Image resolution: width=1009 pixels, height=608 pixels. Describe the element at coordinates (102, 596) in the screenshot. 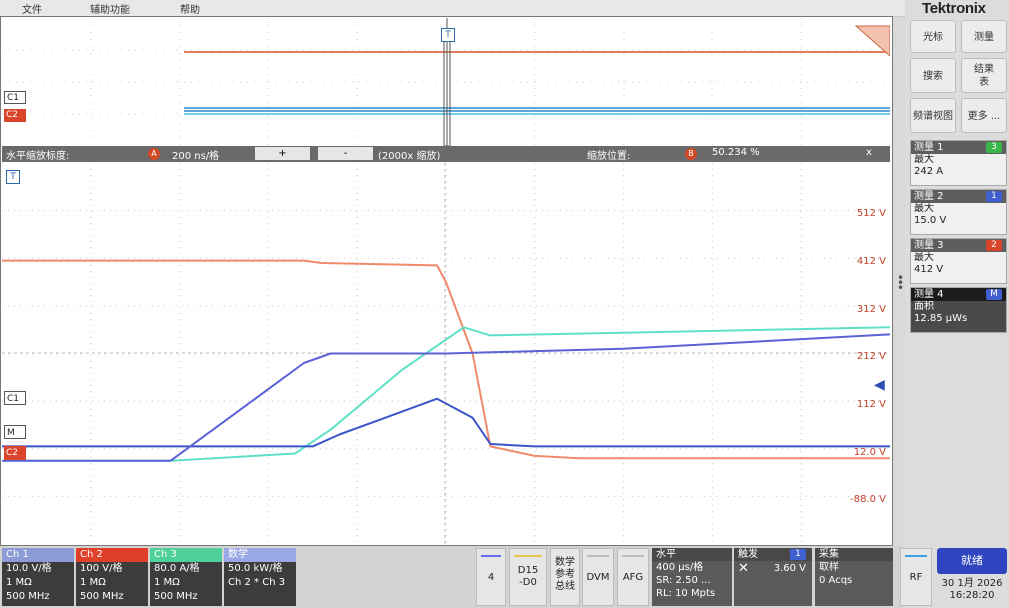

I see `channel-2-bandwidth: 500 MHz` at that location.